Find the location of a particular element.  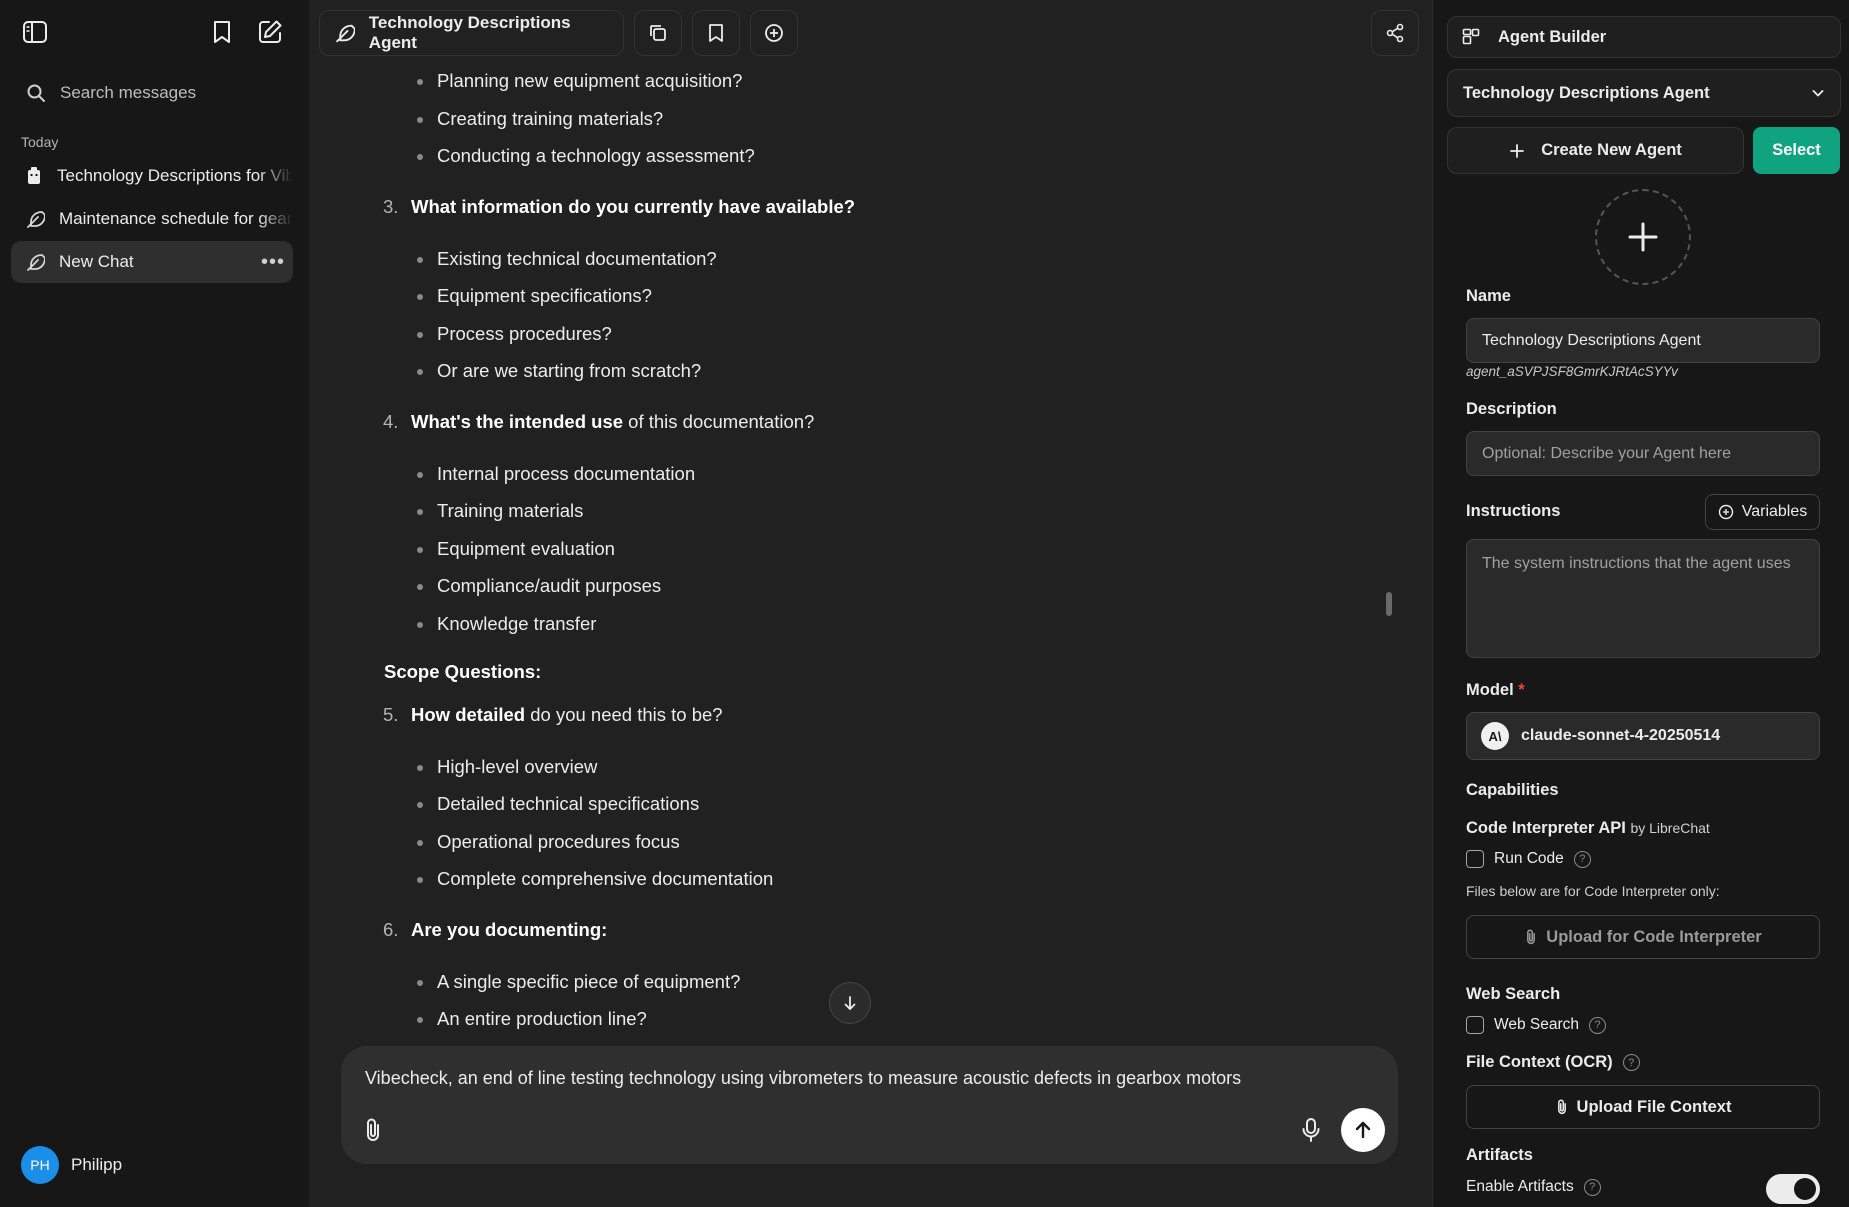

run-code-checkbox is located at coordinates (1475, 859).